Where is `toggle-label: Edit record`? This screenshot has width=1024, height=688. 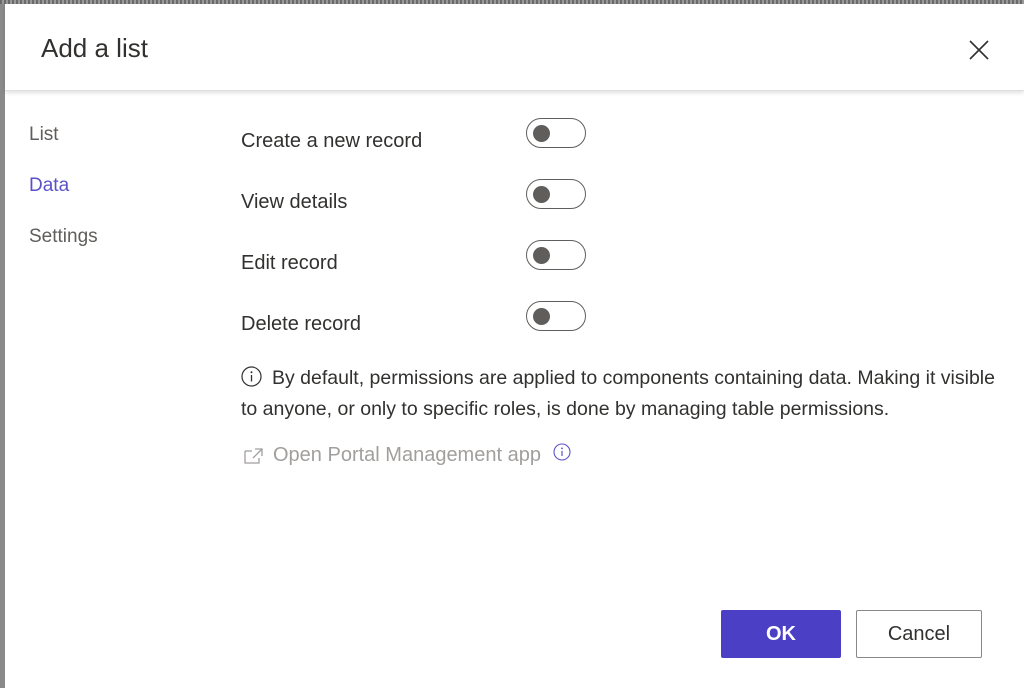
toggle-label: Edit record is located at coordinates (289, 263).